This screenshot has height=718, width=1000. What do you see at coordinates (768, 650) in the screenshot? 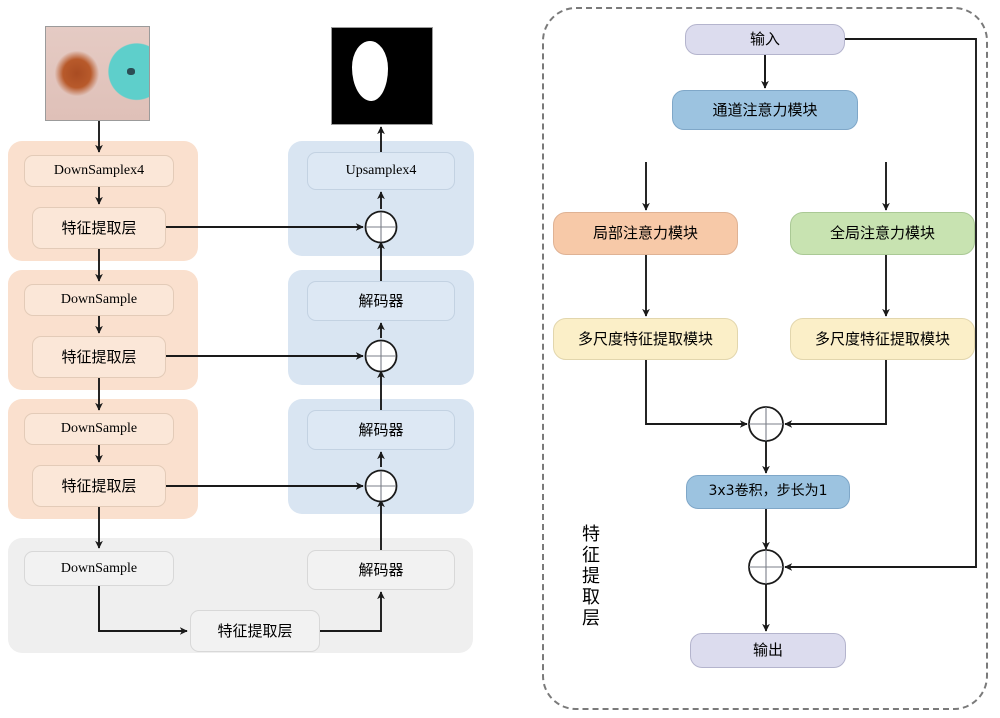
I see `module-output-node: 输出` at bounding box center [768, 650].